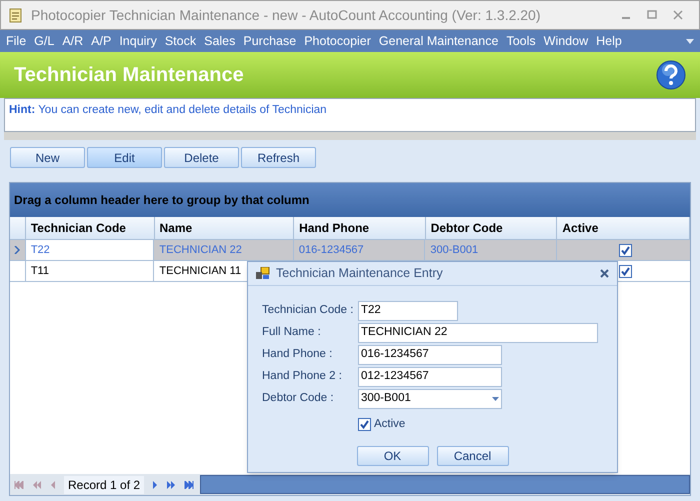  Describe the element at coordinates (200, 271) in the screenshot. I see `table-cell-text: TECHNICIAN 11` at that location.